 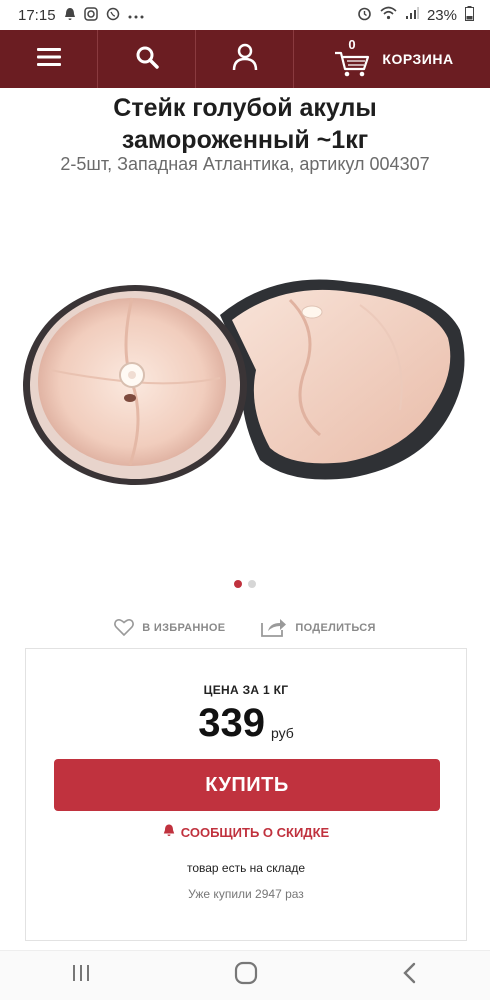 I want to click on share-button: ПОДЕЛИТЬСЯ, so click(x=318, y=628).